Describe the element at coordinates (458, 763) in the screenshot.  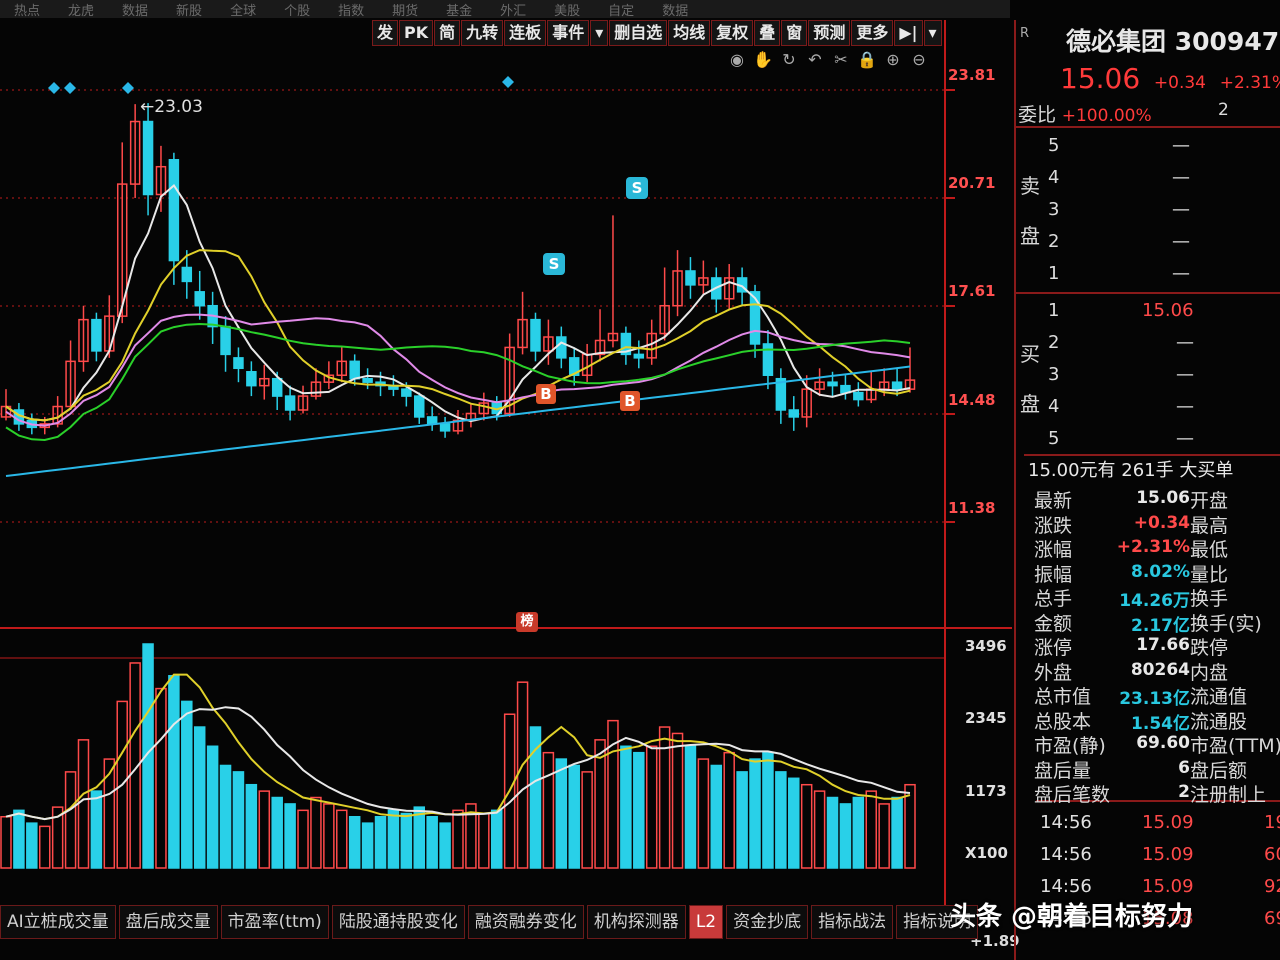
I see `volume-ma10-line` at that location.